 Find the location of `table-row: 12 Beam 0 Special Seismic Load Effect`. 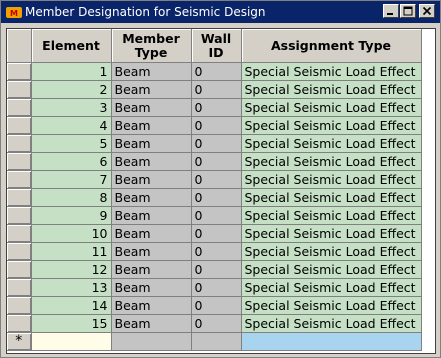

table-row: 12 Beam 0 Special Seismic Load Effect is located at coordinates (214, 269).